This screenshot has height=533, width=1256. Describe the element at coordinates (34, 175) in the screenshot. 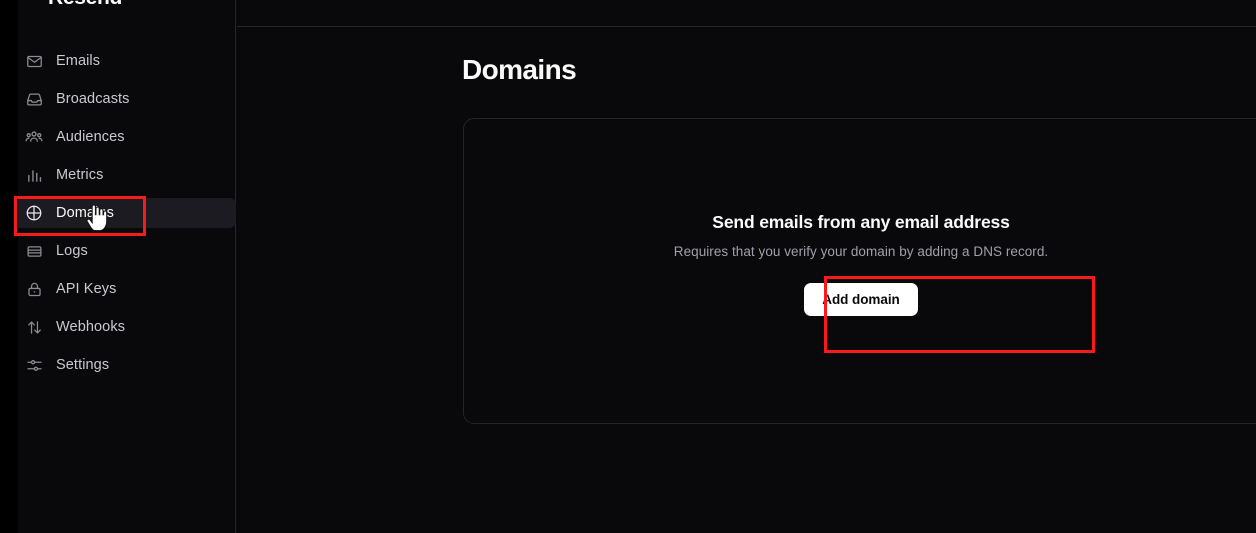

I see `bar-chart-icon` at that location.